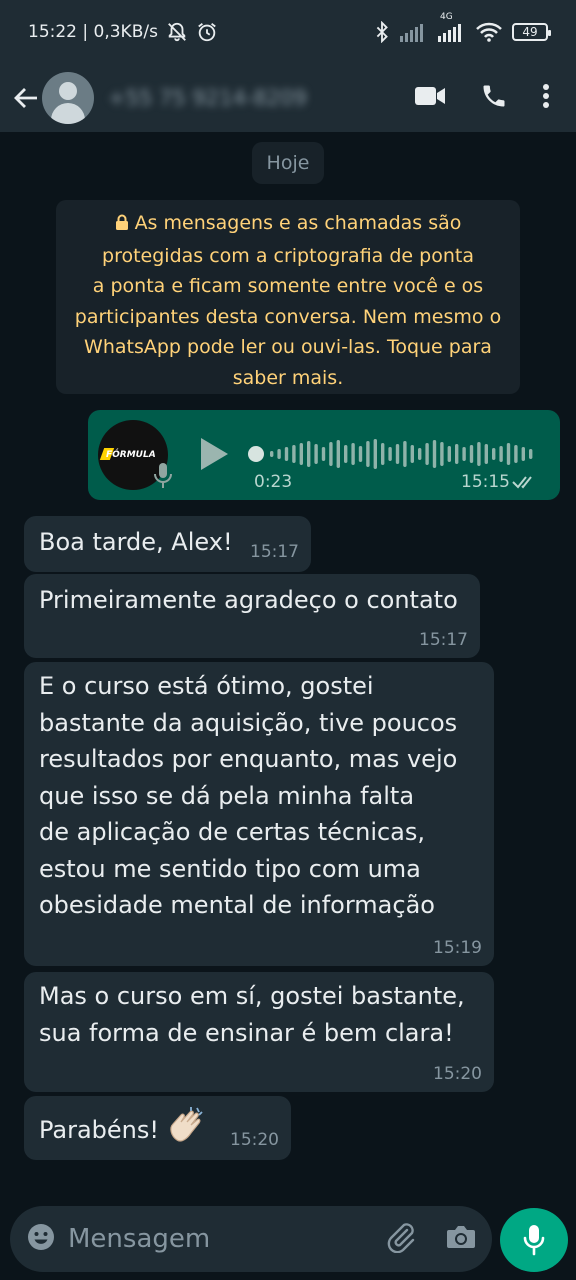  I want to click on audio-message: FÓRMULA 0:23 15:15, so click(324, 455).